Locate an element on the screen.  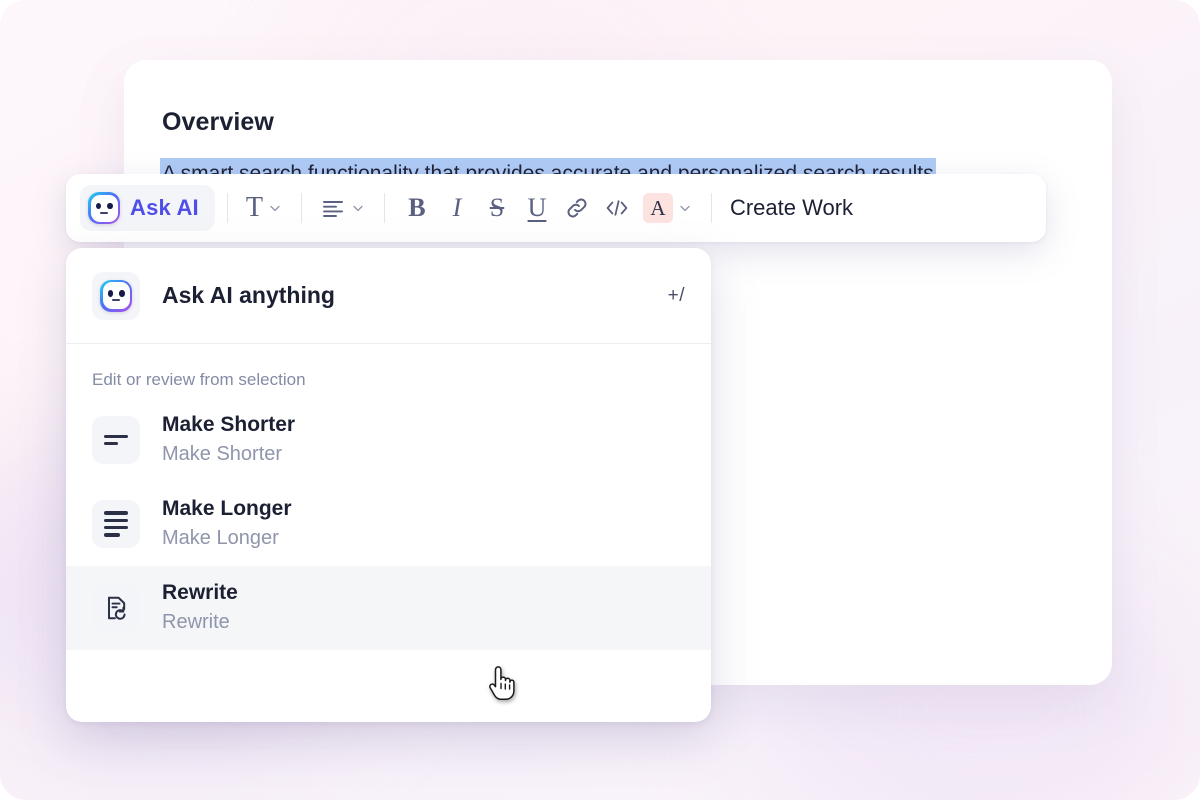
strikethrough-icon: S is located at coordinates (497, 207).